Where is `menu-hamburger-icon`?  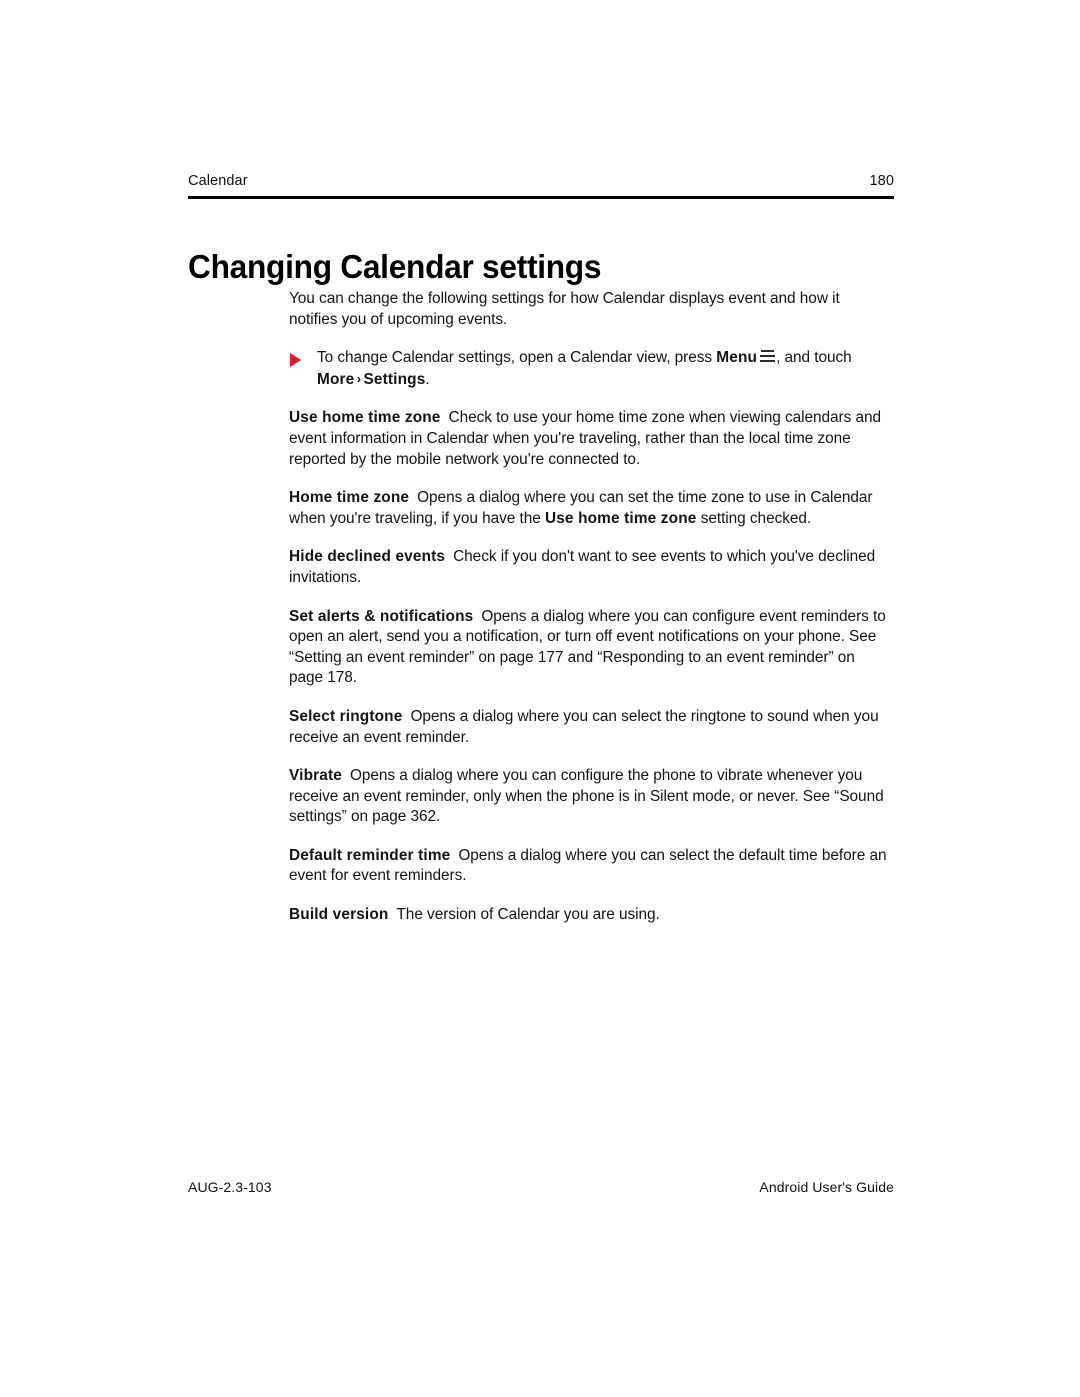
menu-hamburger-icon is located at coordinates (768, 356).